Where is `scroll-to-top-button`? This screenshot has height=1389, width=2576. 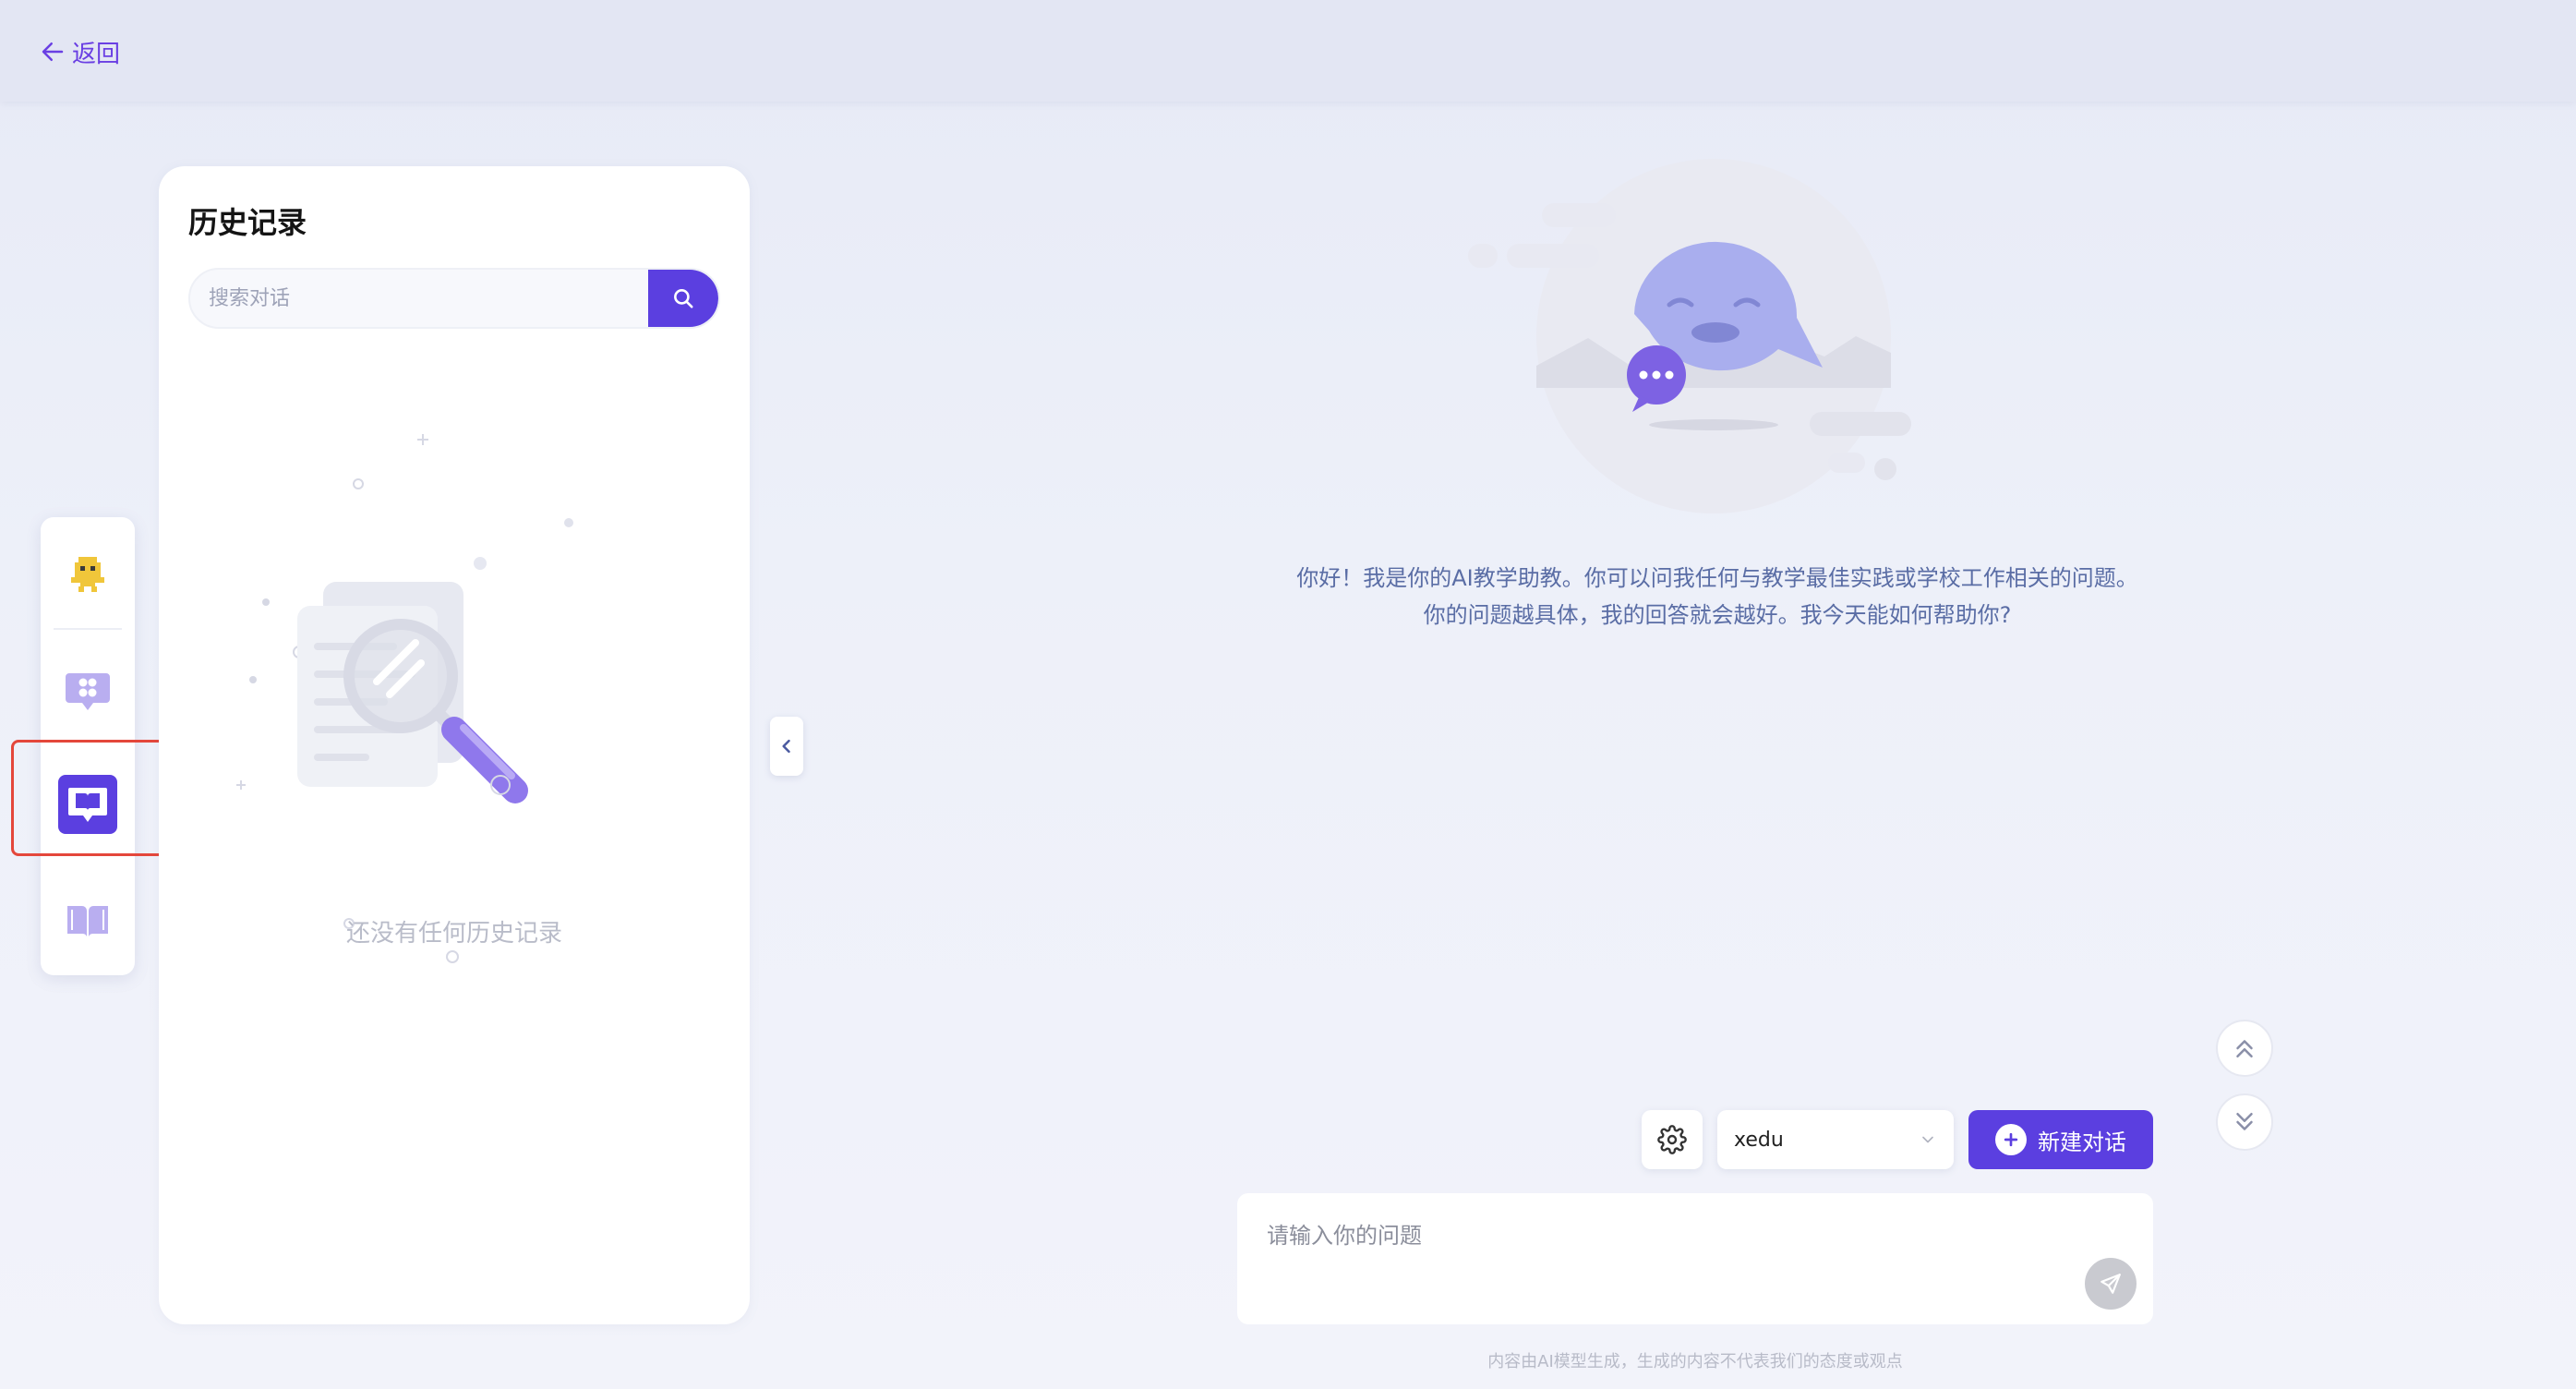 scroll-to-top-button is located at coordinates (2244, 1048).